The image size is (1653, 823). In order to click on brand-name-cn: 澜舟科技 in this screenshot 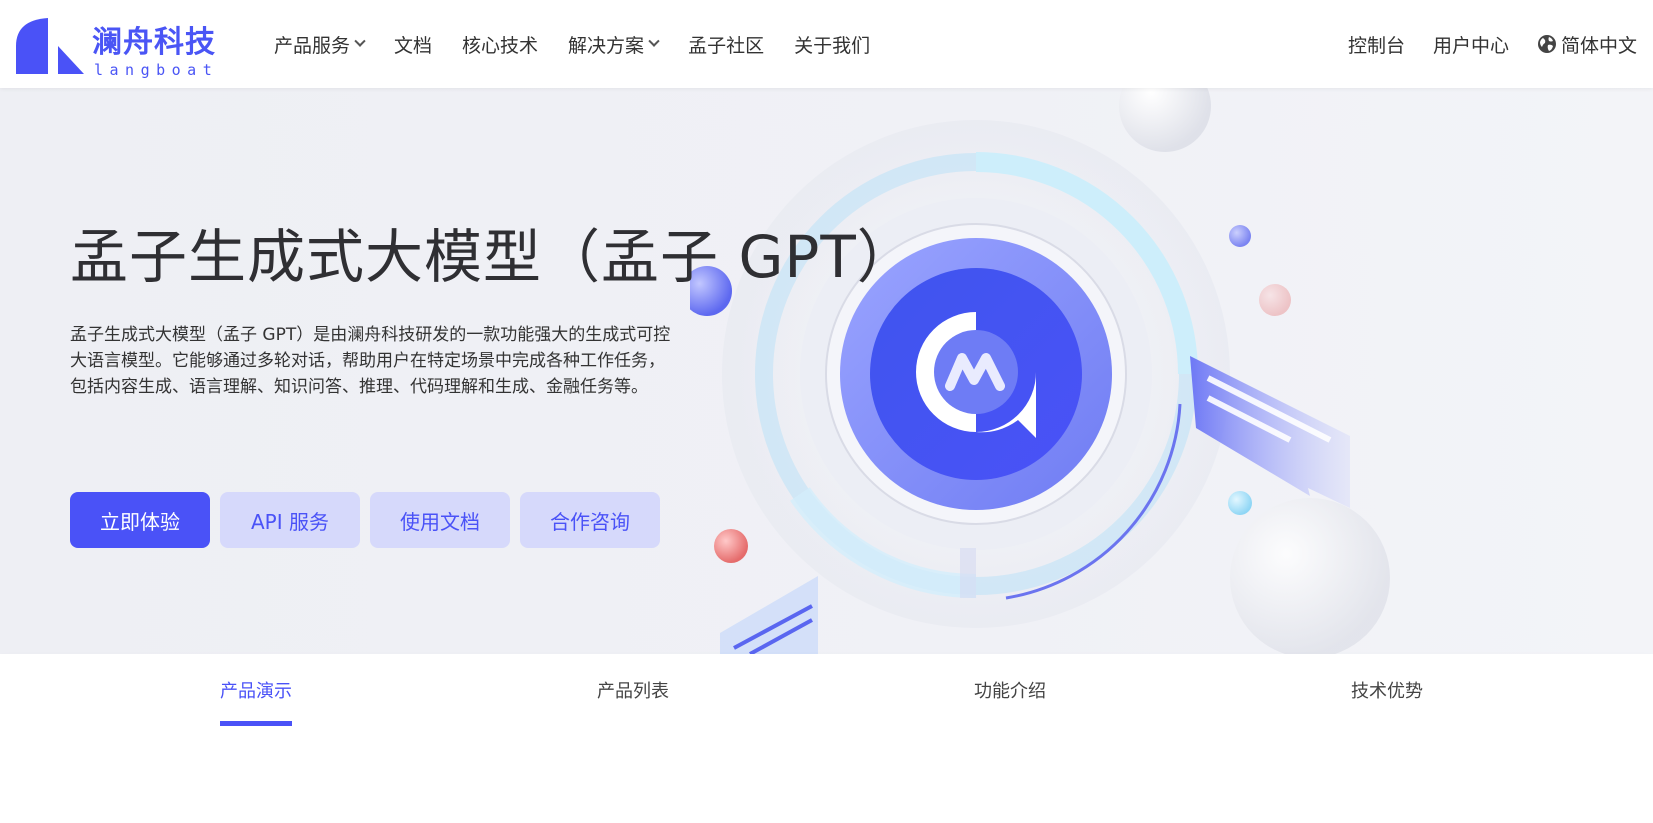, I will do `click(154, 42)`.